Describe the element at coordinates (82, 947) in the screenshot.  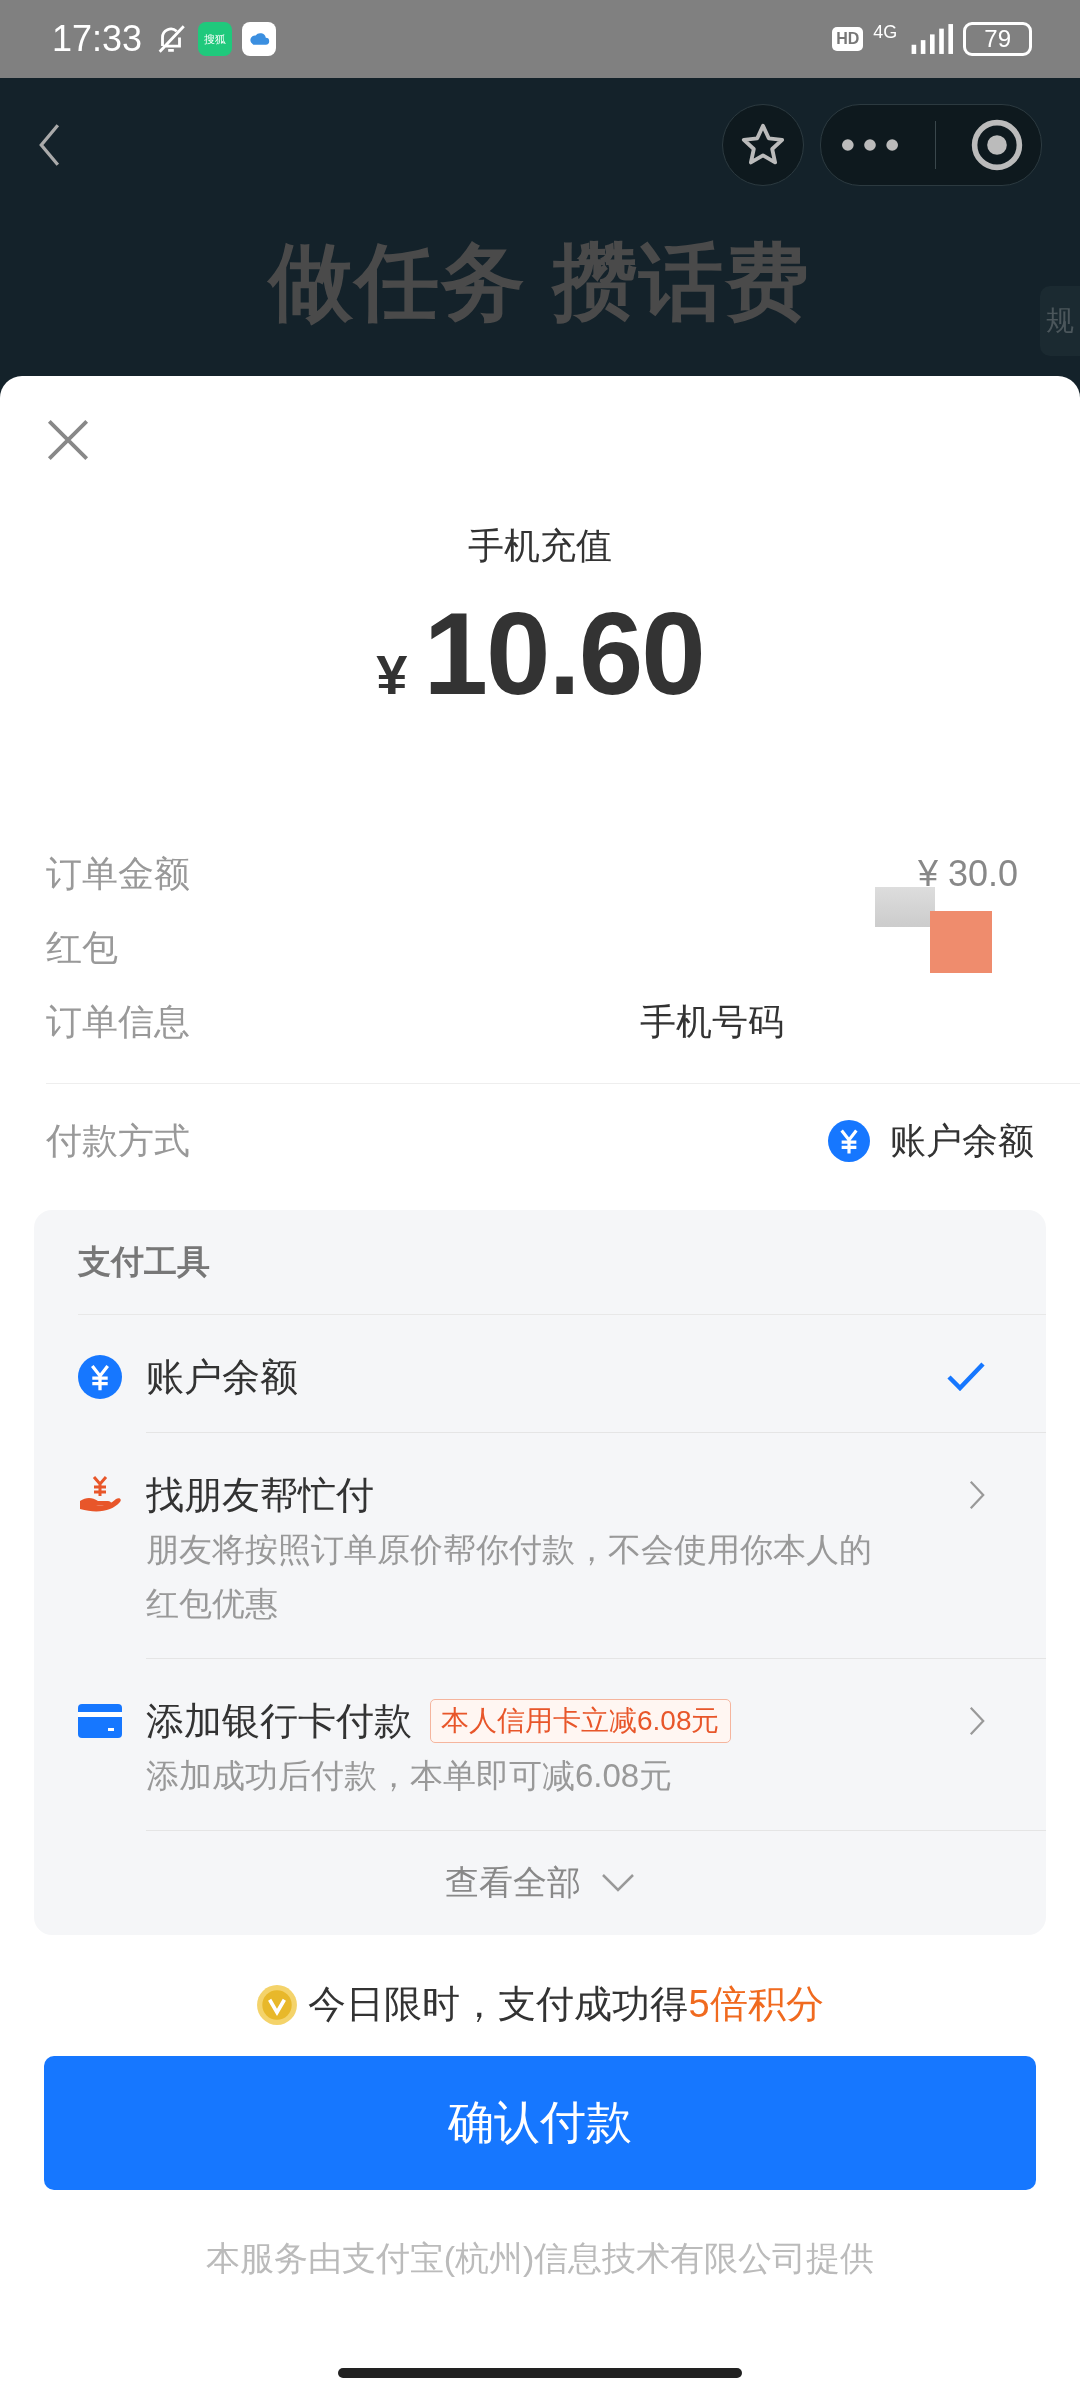
I see `detail-label: 红包` at that location.